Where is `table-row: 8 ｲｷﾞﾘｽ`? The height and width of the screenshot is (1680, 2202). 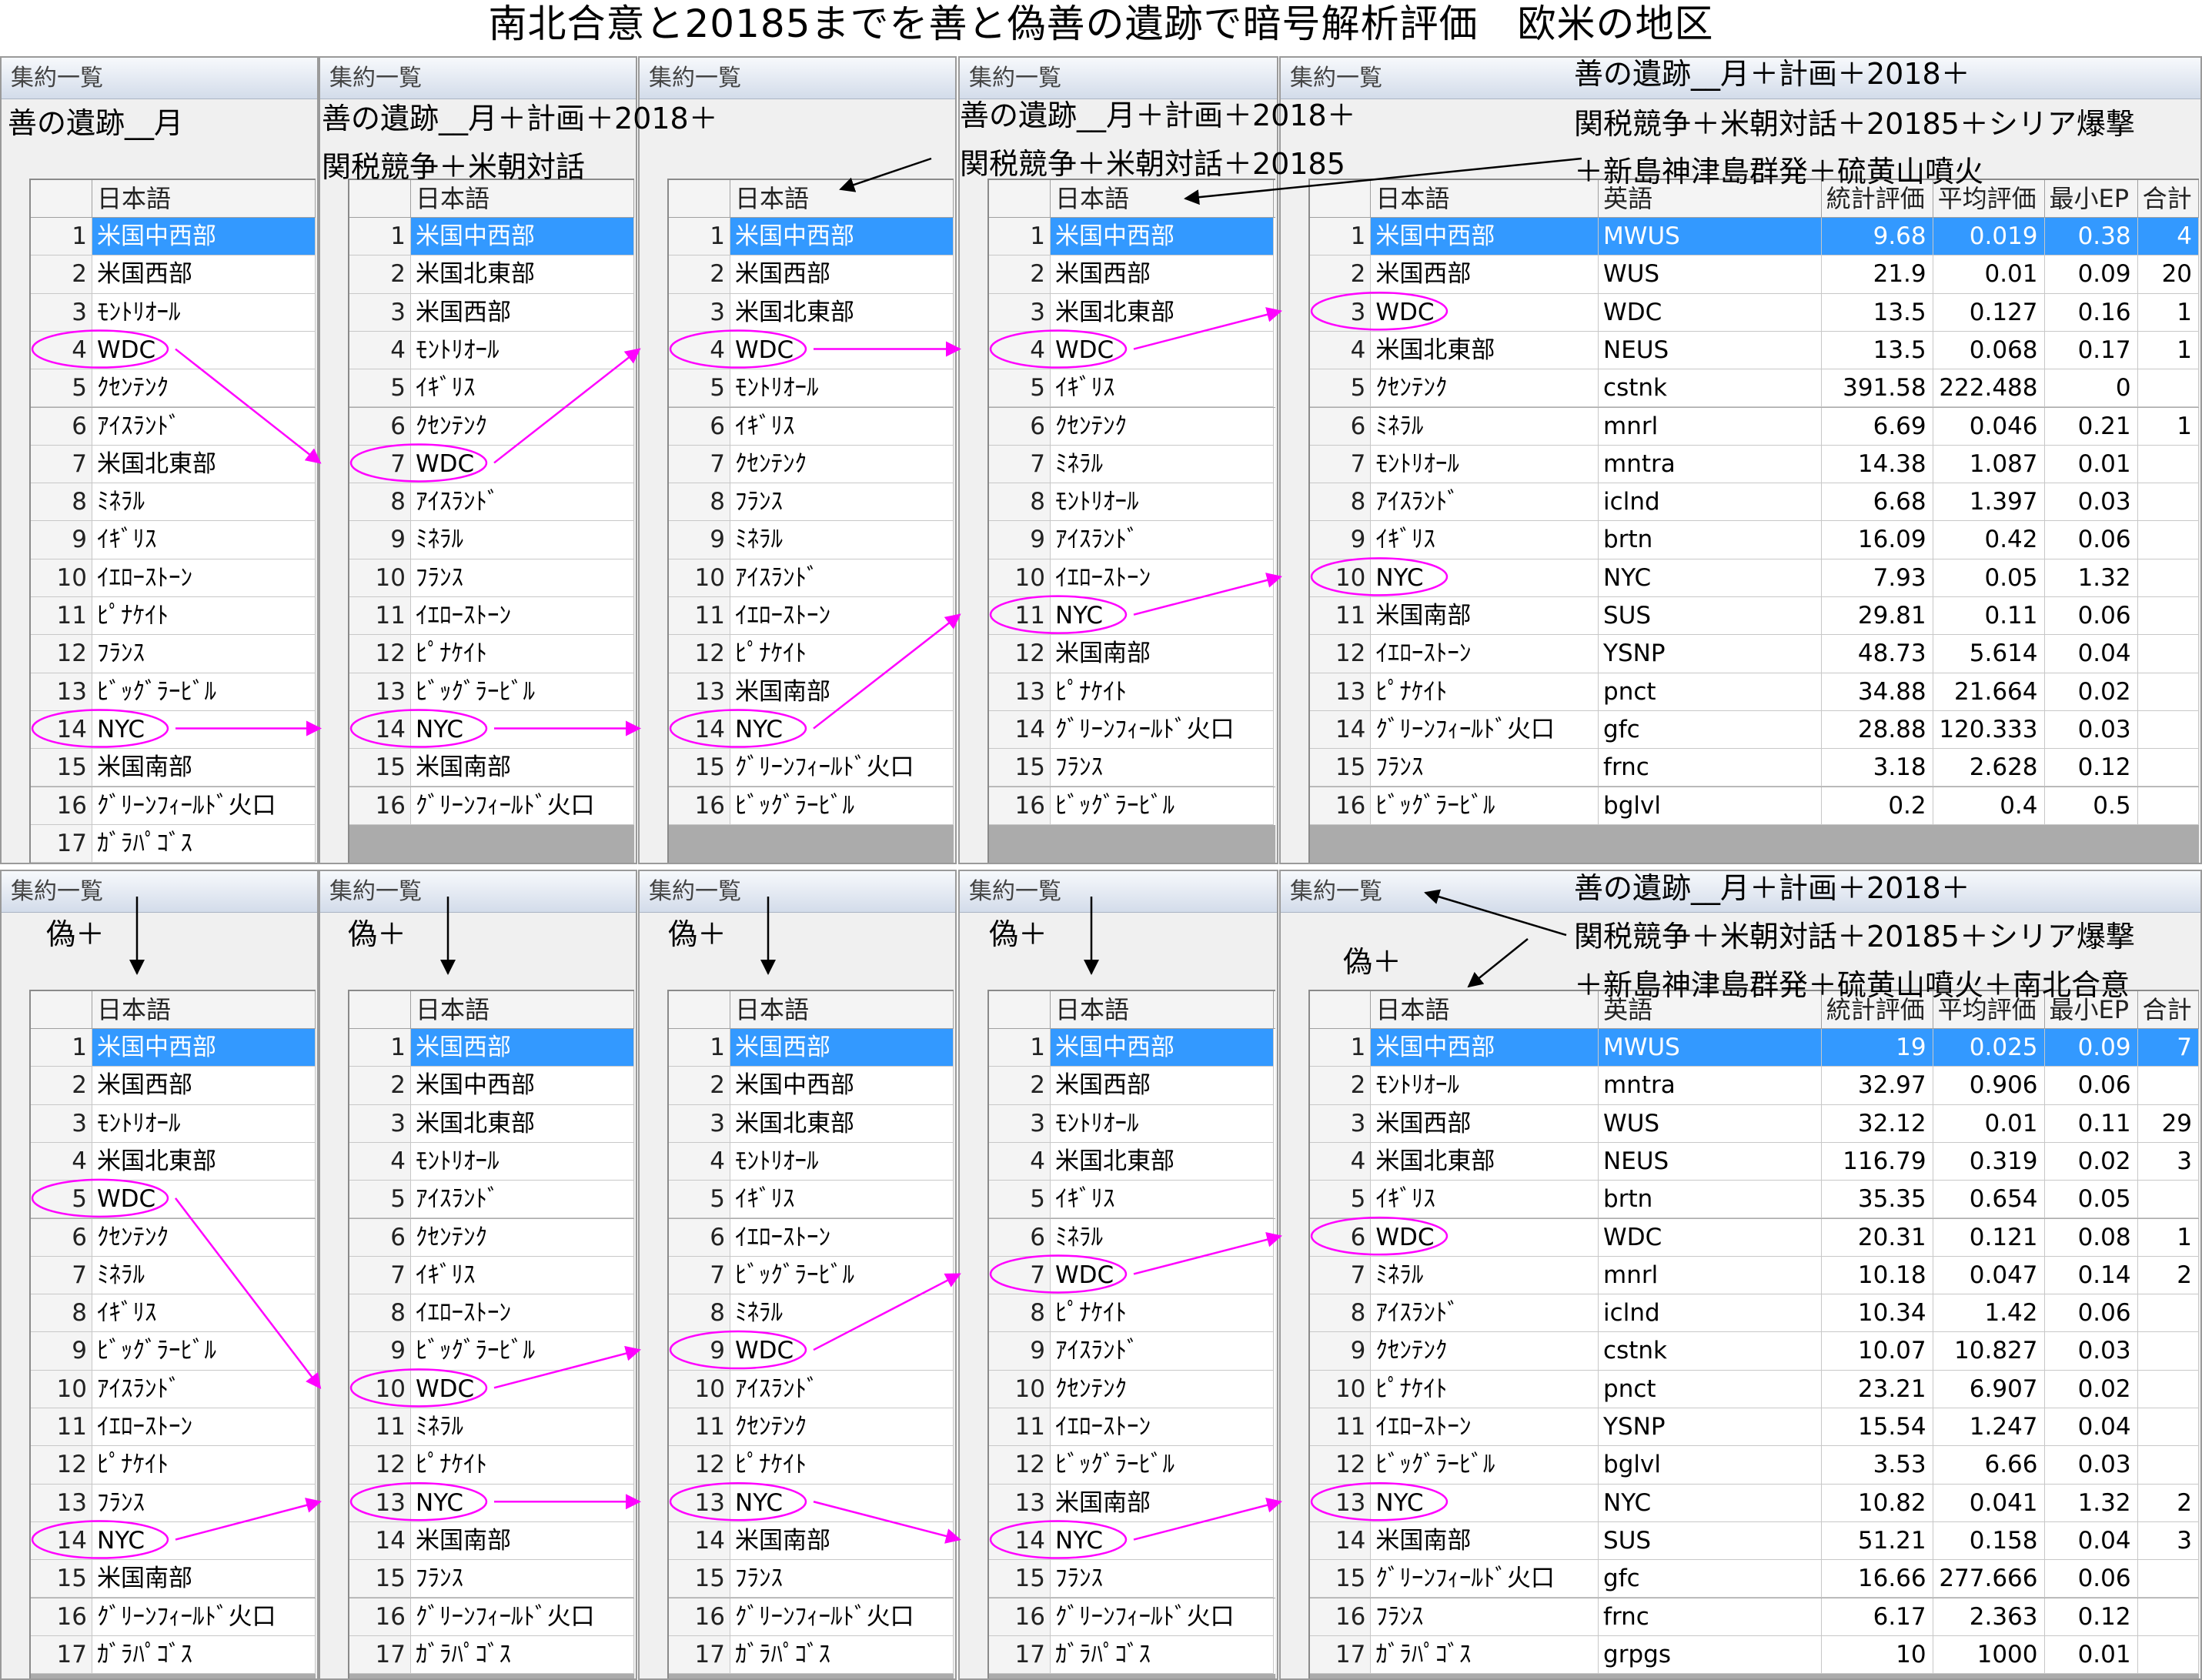
table-row: 8 ｲｷﾞﾘｽ is located at coordinates (173, 1313).